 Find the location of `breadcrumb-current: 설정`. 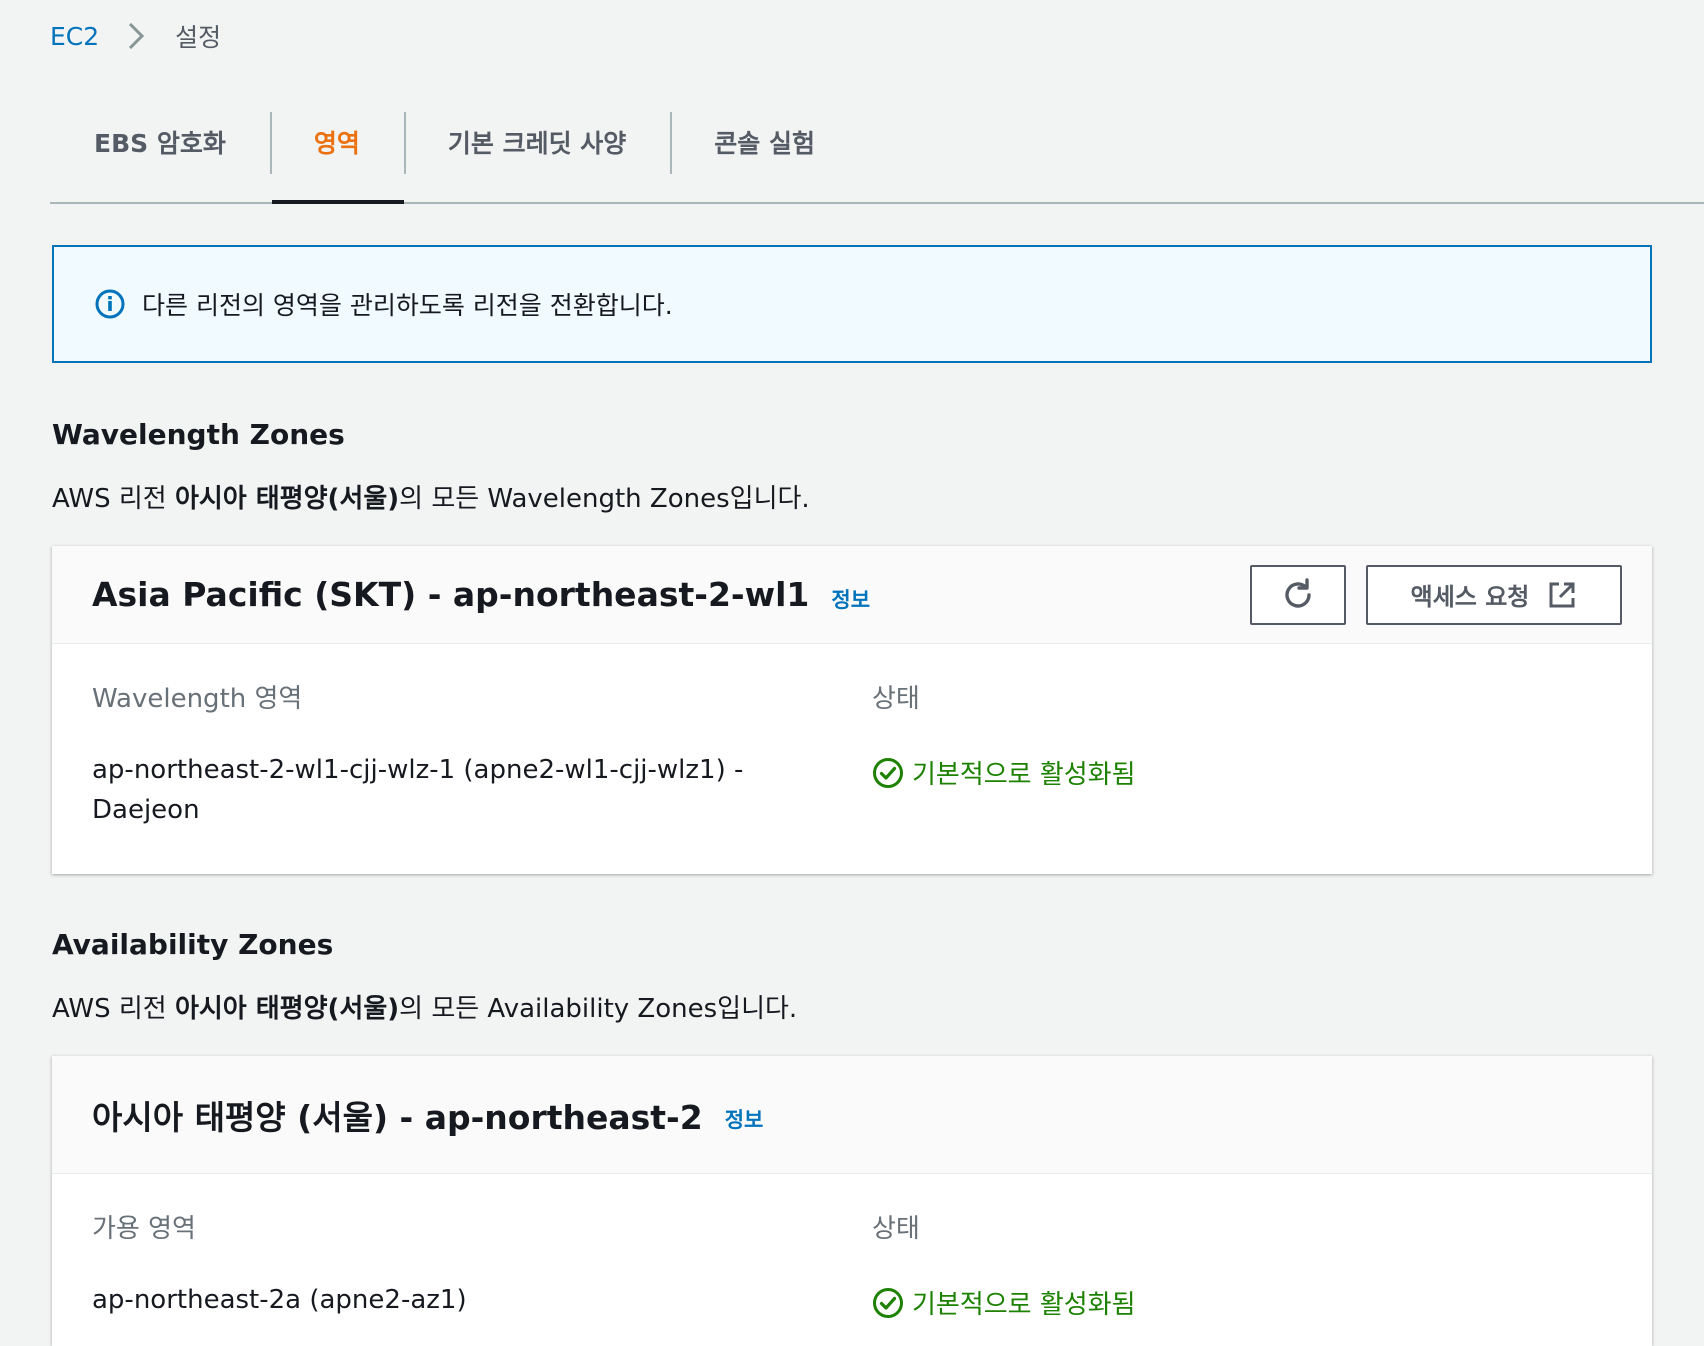

breadcrumb-current: 설정 is located at coordinates (198, 37).